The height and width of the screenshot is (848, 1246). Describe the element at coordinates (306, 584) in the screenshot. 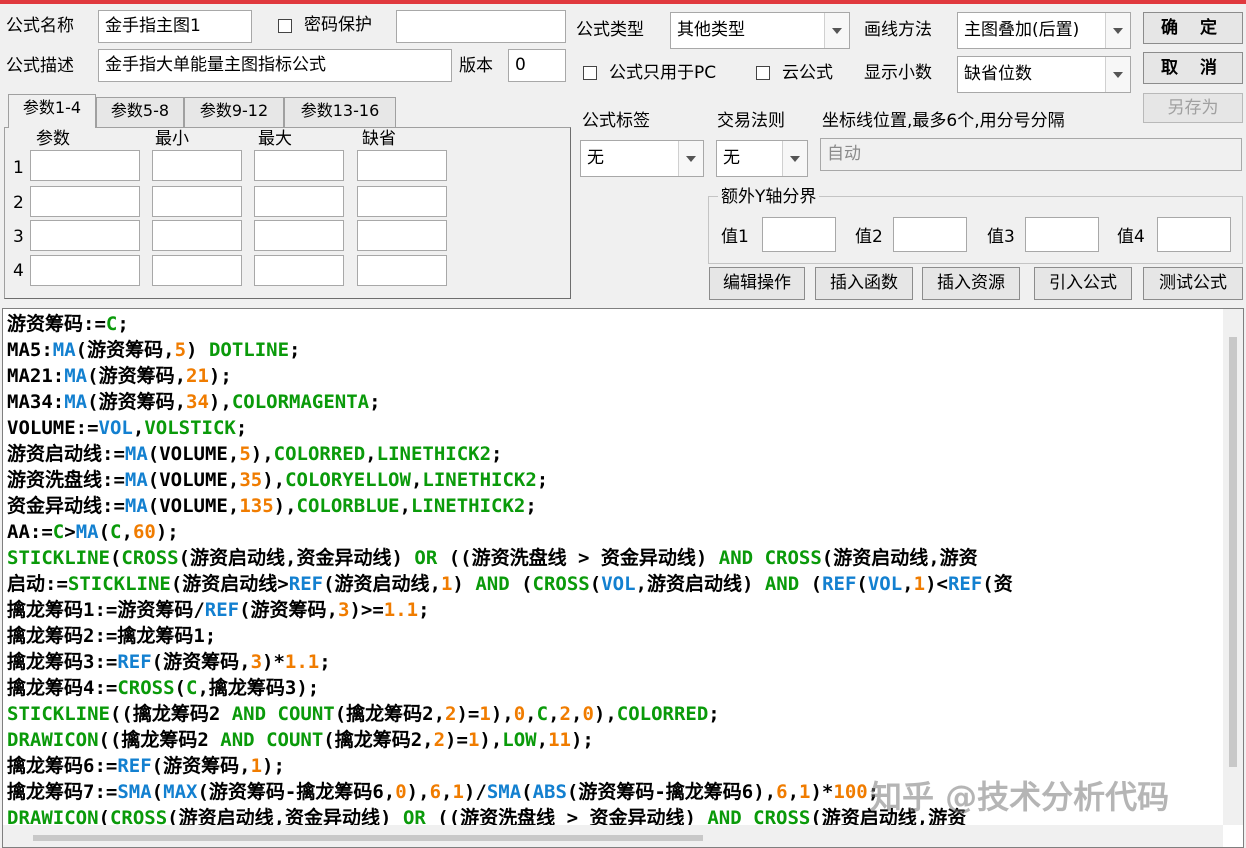

I see `code-token: REF` at that location.